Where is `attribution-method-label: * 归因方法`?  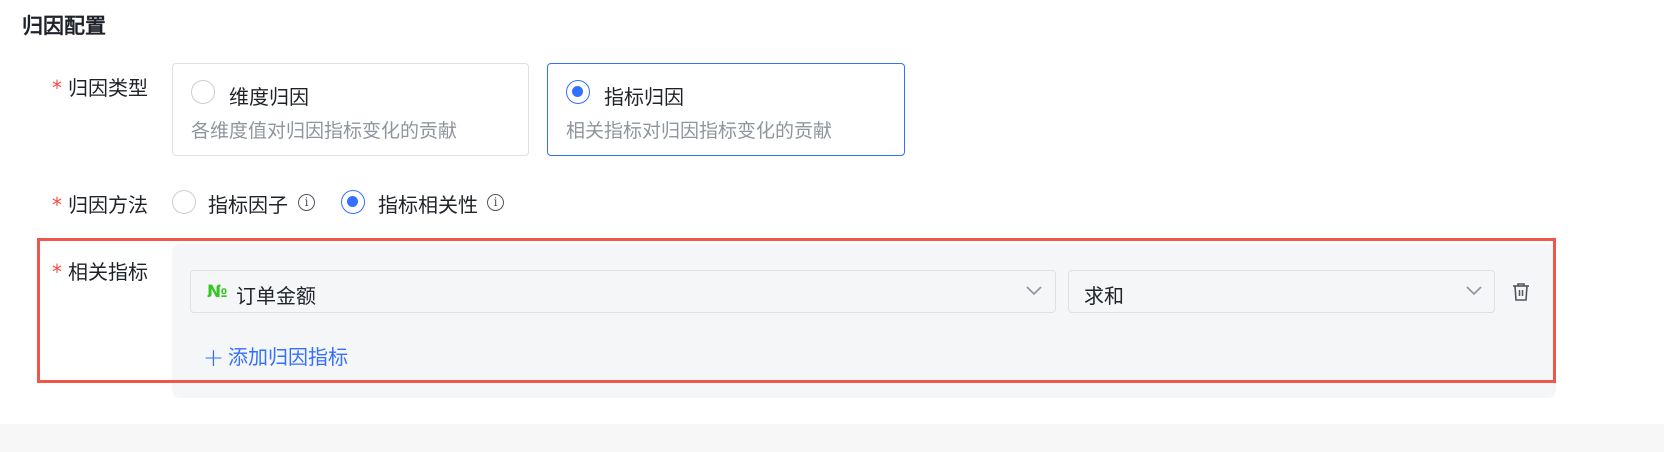
attribution-method-label: * 归因方法 is located at coordinates (100, 203).